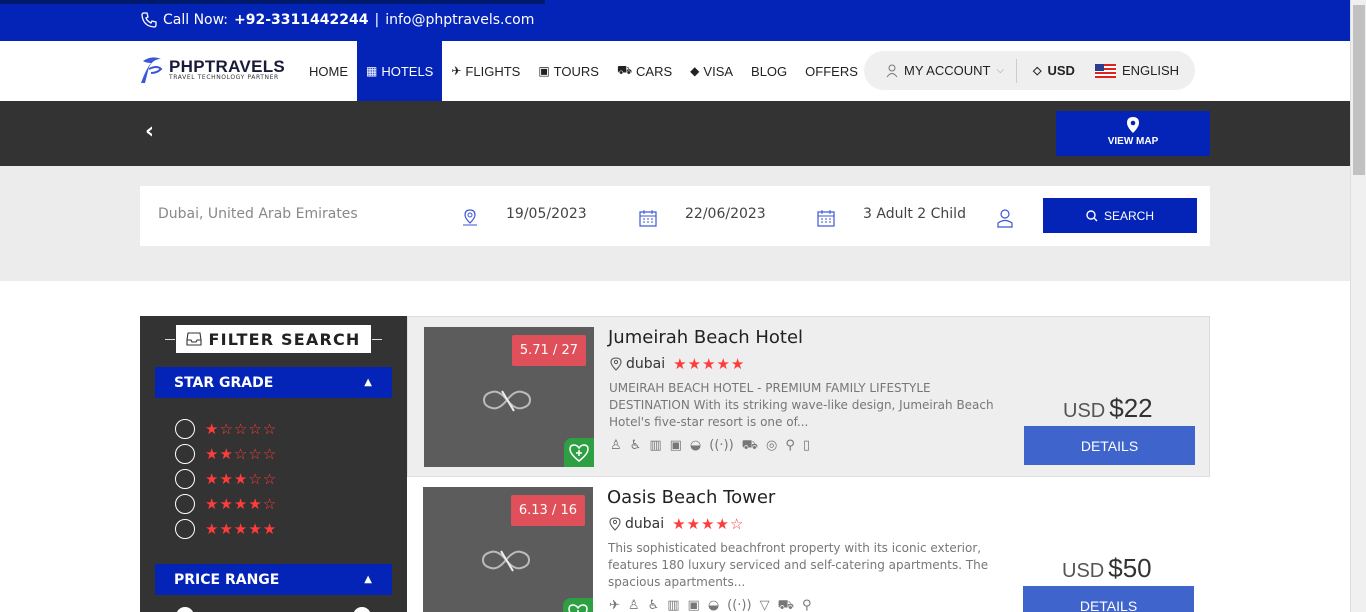 The height and width of the screenshot is (612, 1366). Describe the element at coordinates (691, 497) in the screenshot. I see `hotel-name: Oasis Beach Tower` at that location.